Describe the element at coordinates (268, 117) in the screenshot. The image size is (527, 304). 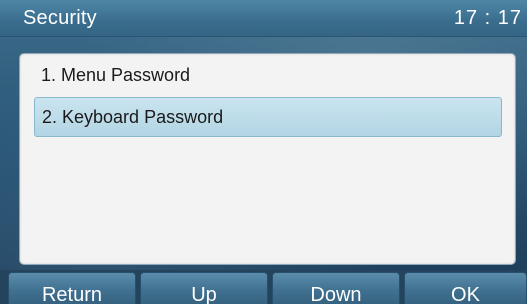
I see `menu-item-keyboard-password: 2. Keyboard Password` at that location.